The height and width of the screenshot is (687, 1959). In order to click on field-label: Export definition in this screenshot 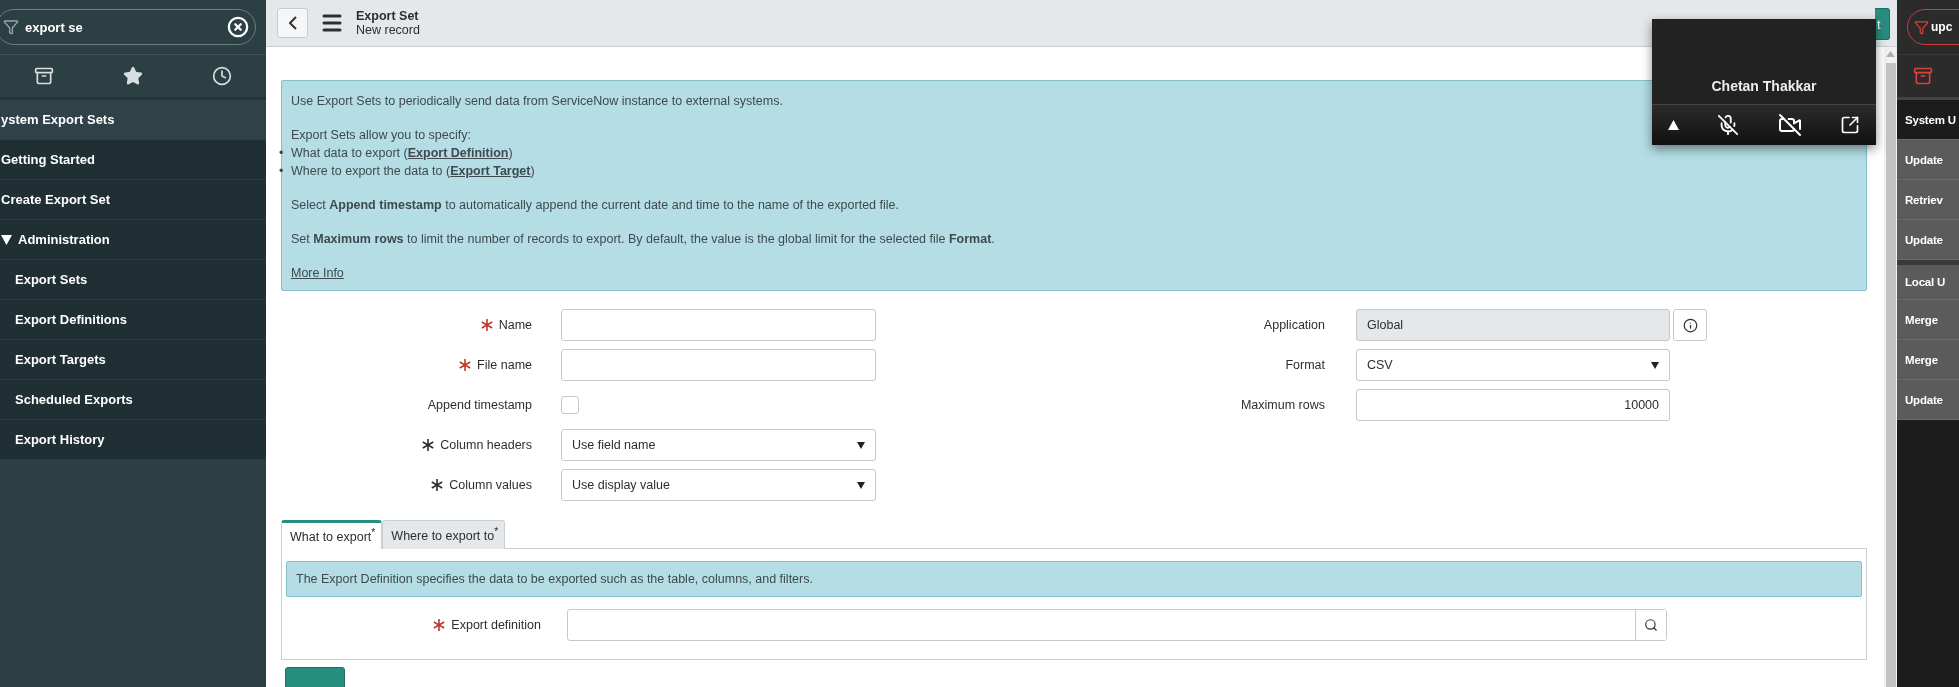, I will do `click(496, 625)`.